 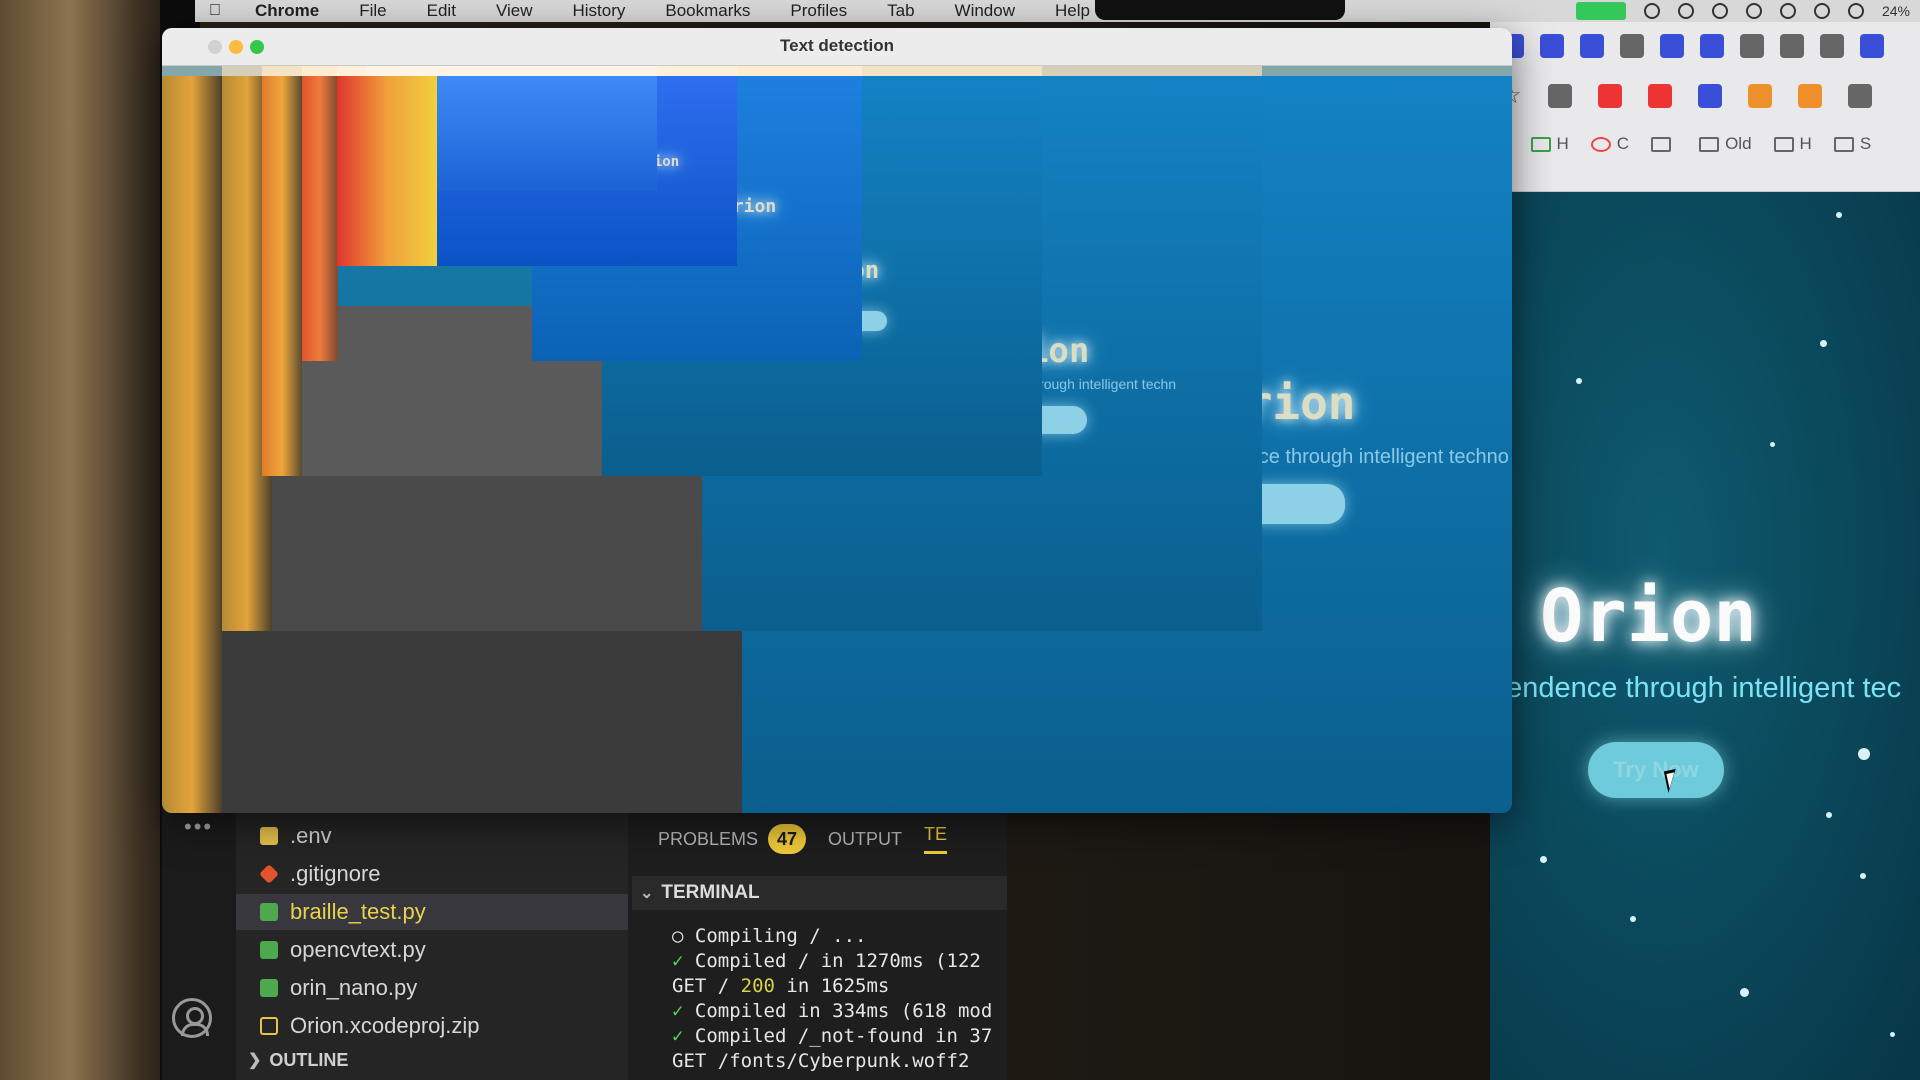 What do you see at coordinates (1712, 46) in the screenshot?
I see `list-icon` at bounding box center [1712, 46].